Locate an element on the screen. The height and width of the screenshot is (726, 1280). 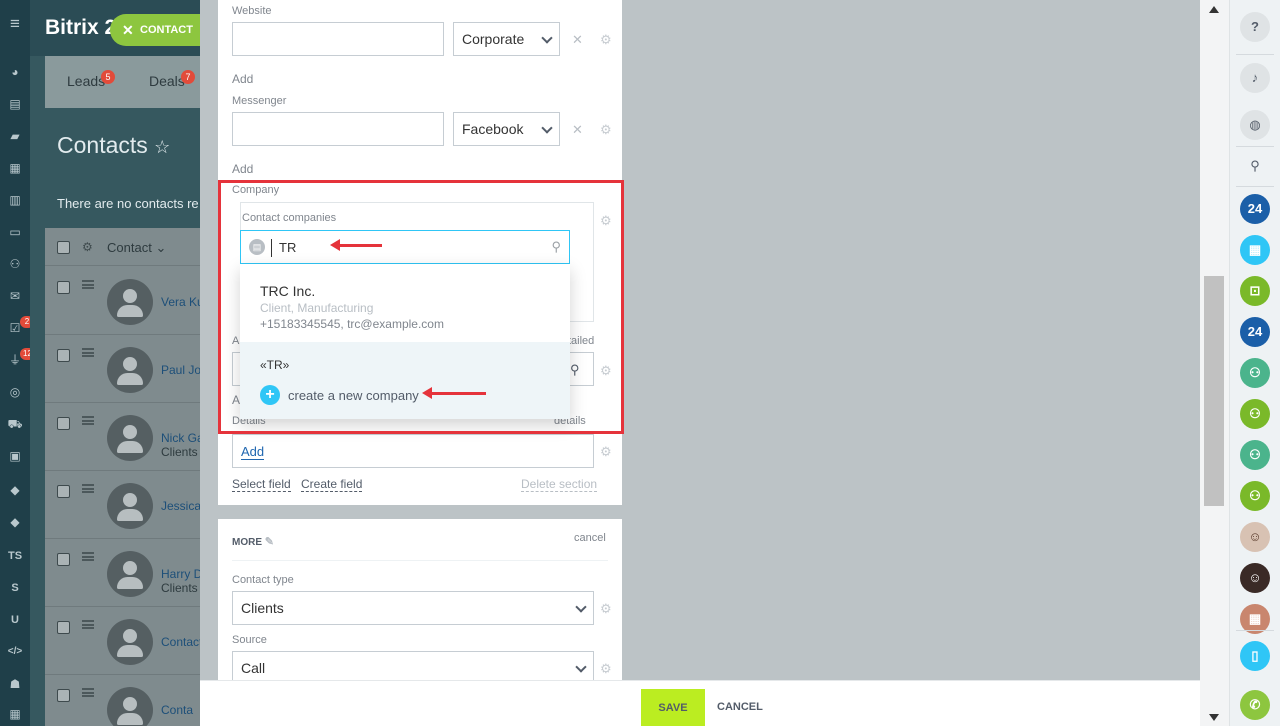
tab-deals-label: Deals is located at coordinates (167, 81).